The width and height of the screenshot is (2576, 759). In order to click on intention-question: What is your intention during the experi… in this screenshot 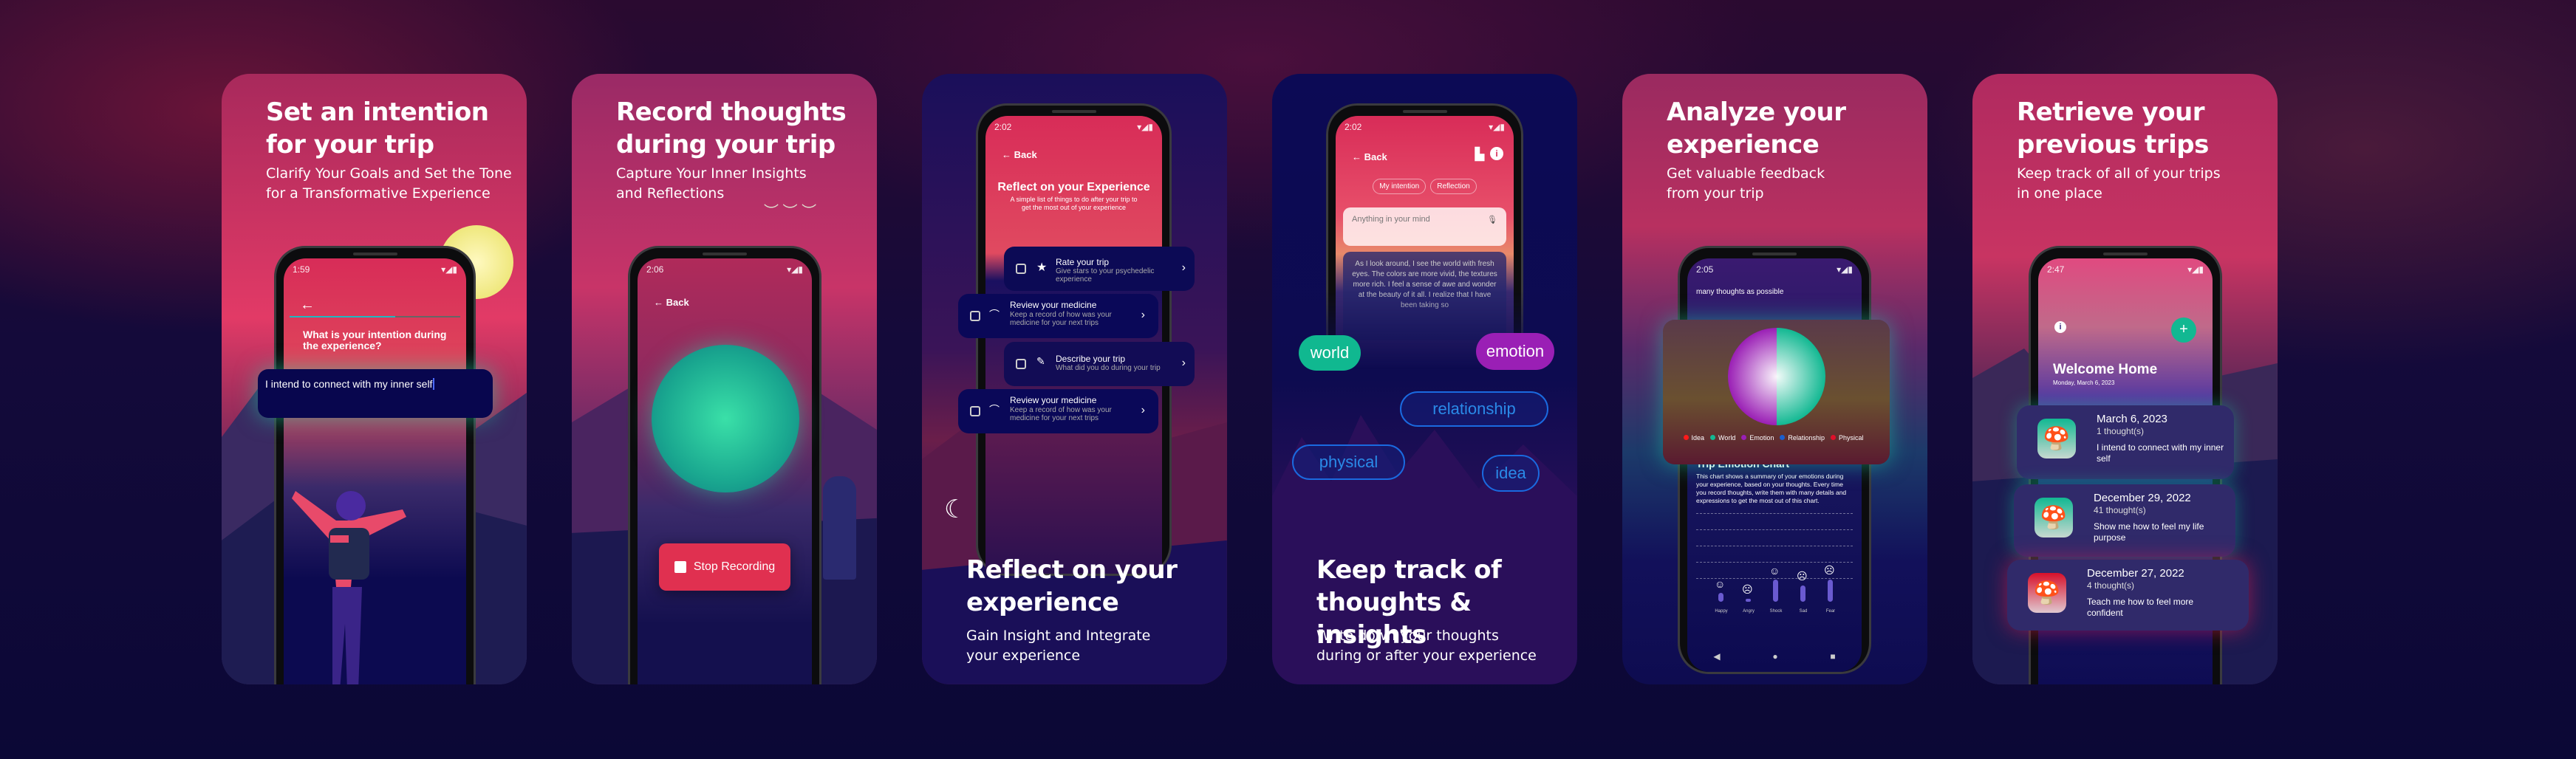, I will do `click(375, 340)`.